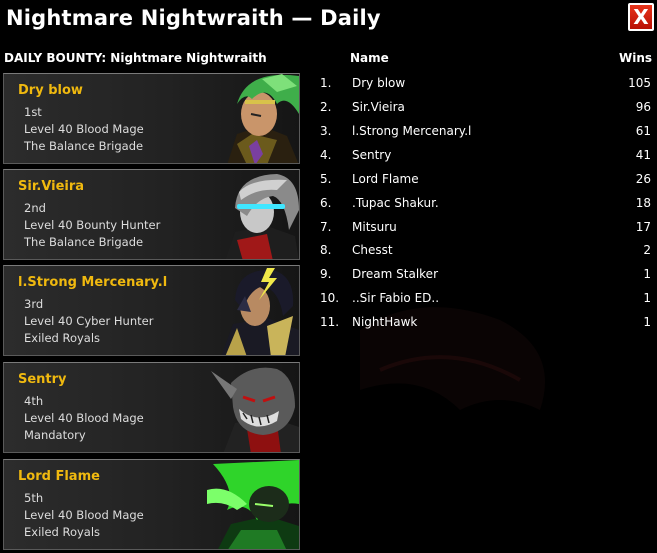  Describe the element at coordinates (326, 274) in the screenshot. I see `row-rank: 9.` at that location.